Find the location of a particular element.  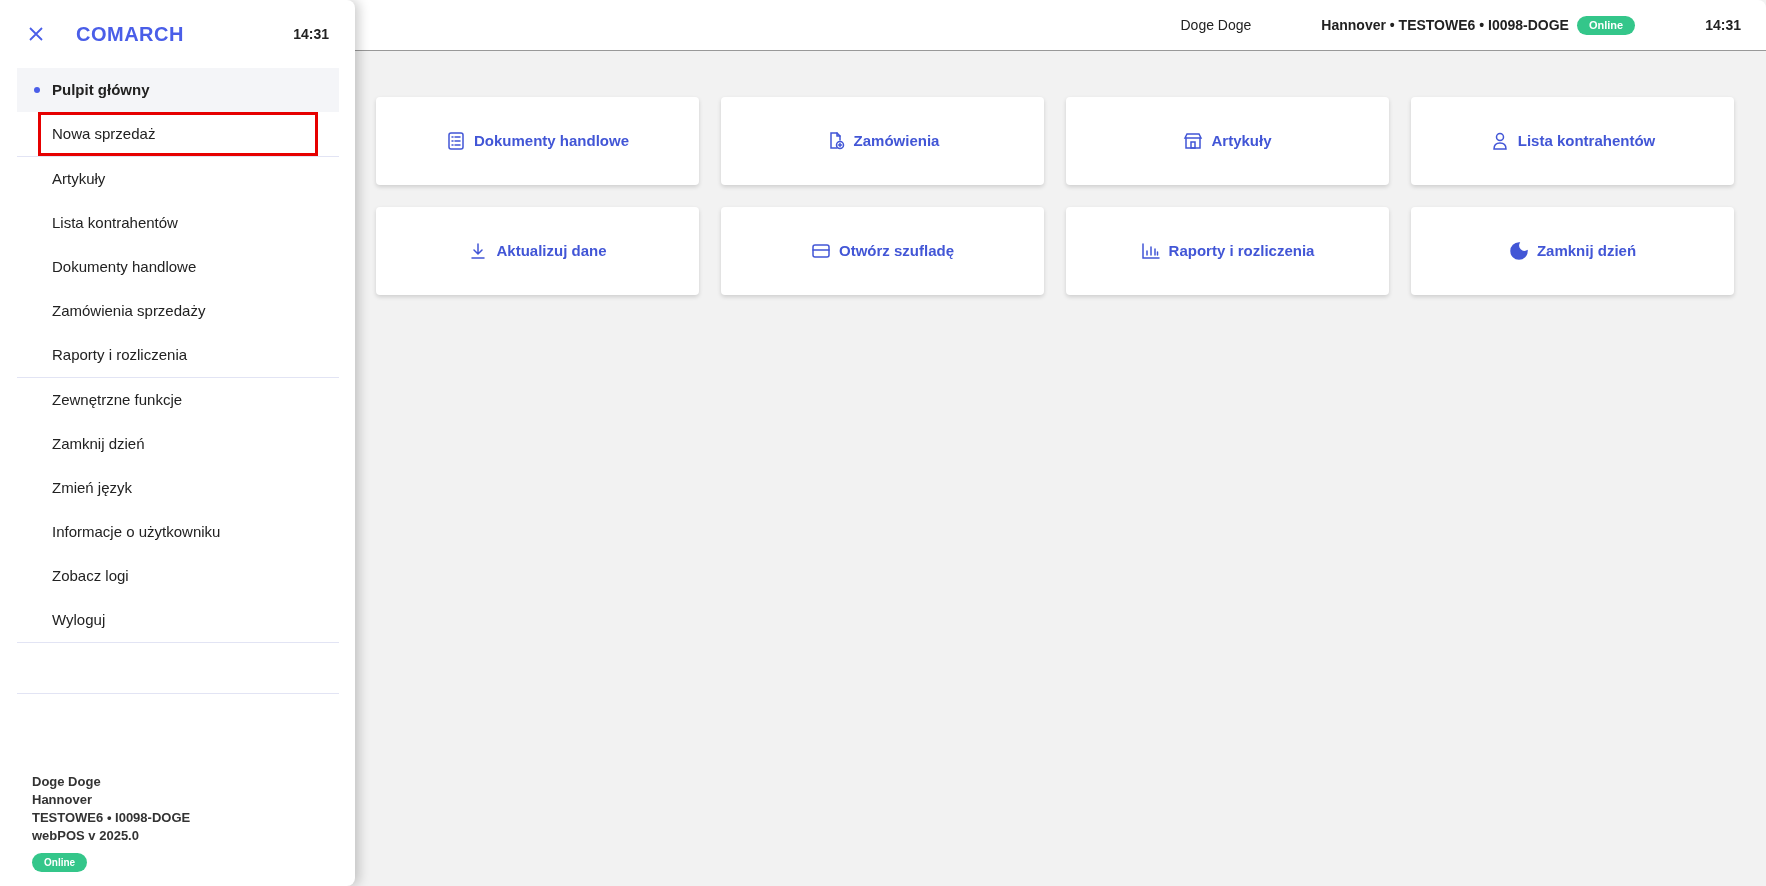

menu-item: Lista kontrahentów is located at coordinates (178, 223).